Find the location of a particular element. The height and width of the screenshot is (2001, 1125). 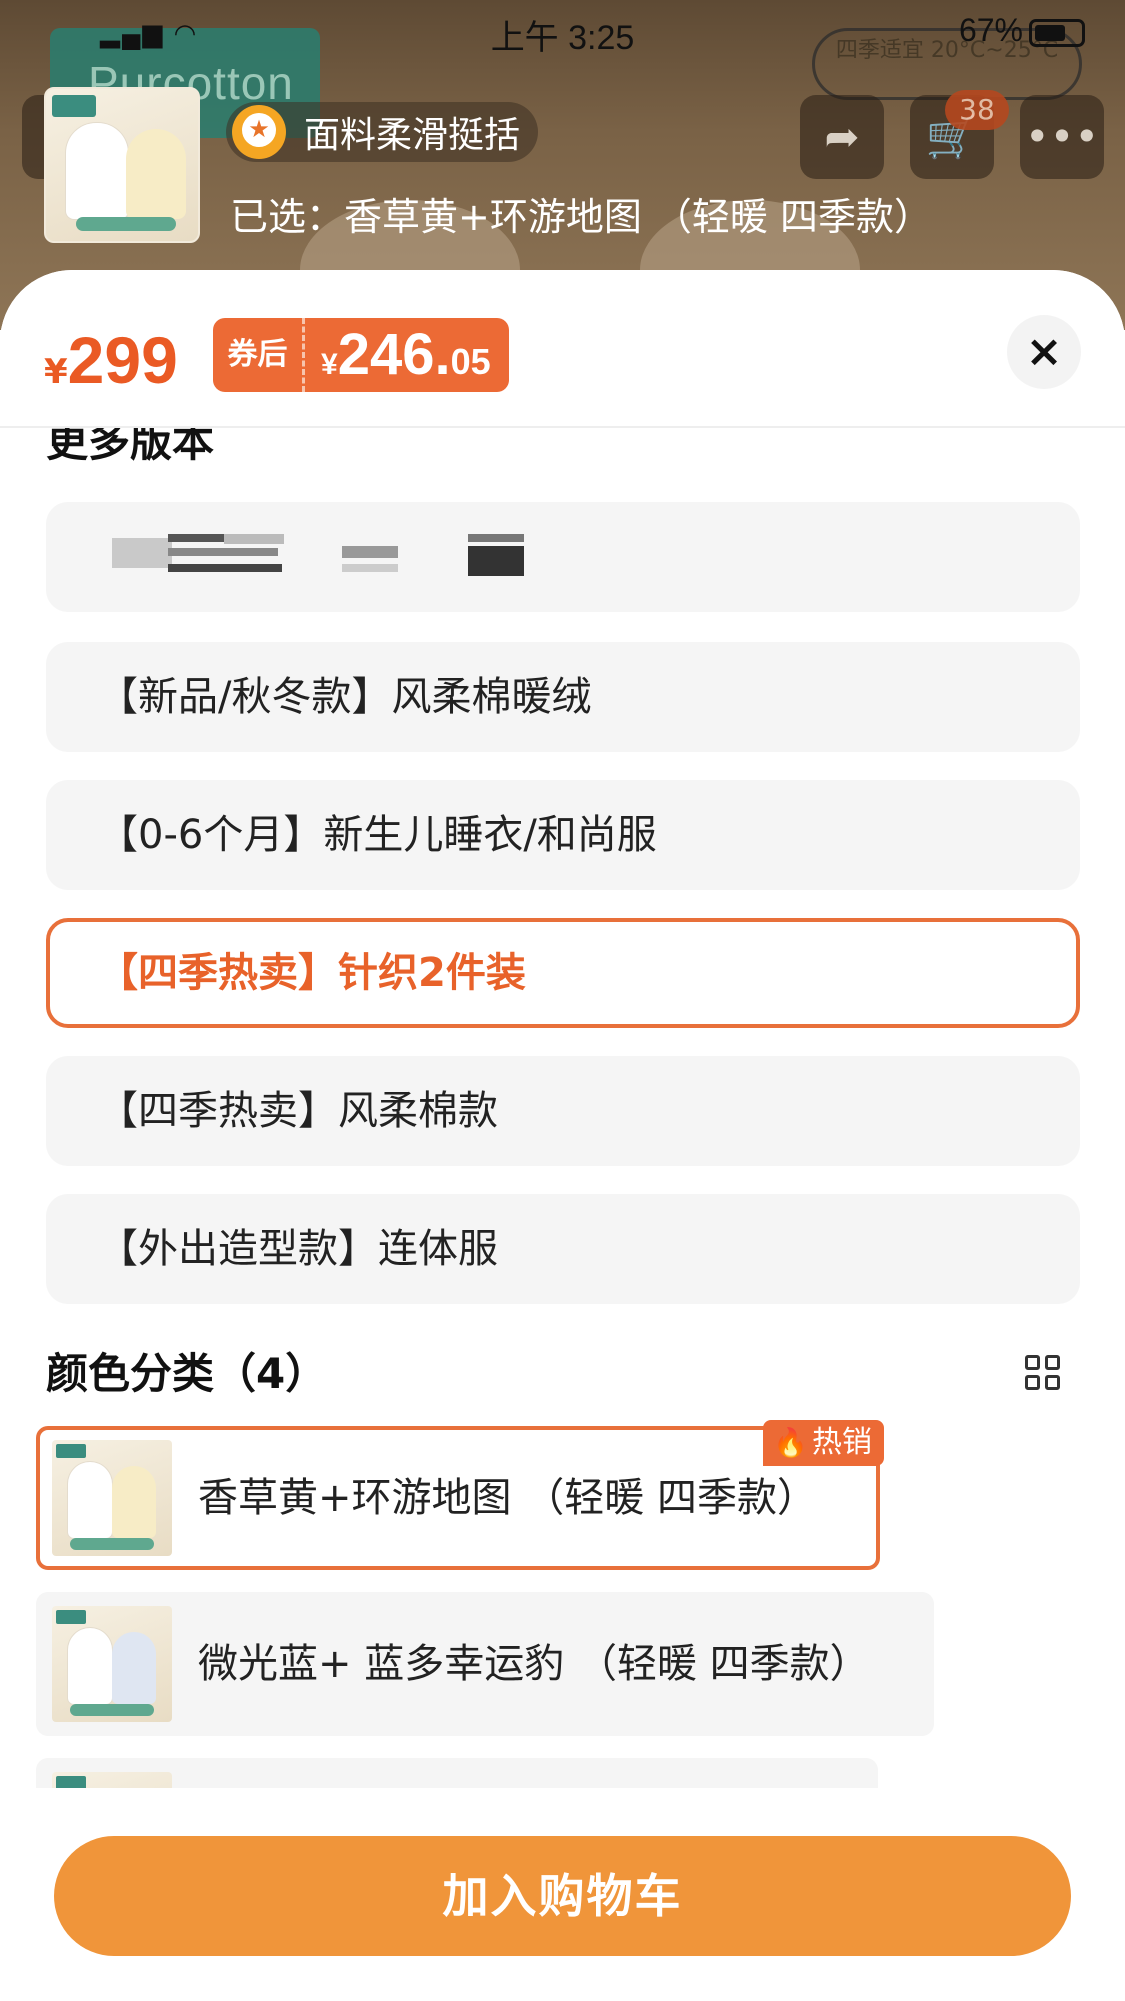

close-icon: × is located at coordinates (1044, 352).